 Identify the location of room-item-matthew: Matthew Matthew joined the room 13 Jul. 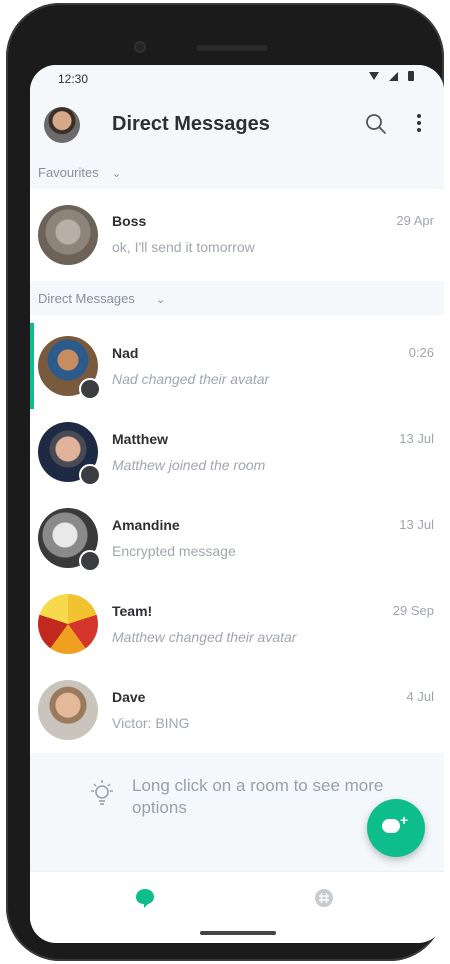
(237, 452).